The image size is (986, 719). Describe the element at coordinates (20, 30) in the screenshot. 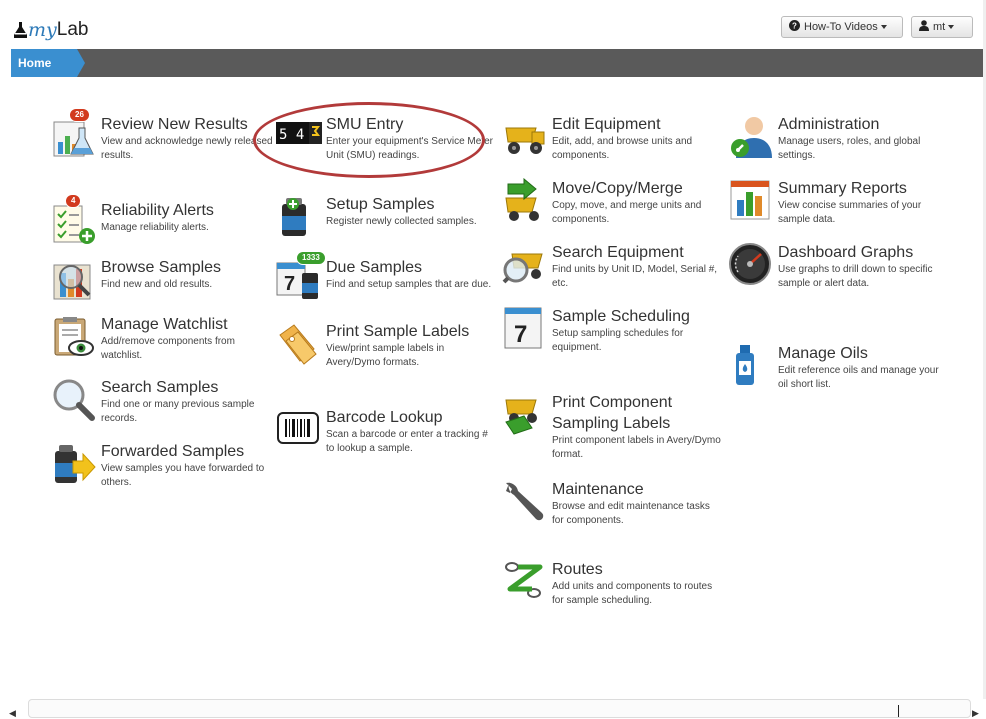

I see `flask-logo-icon` at that location.